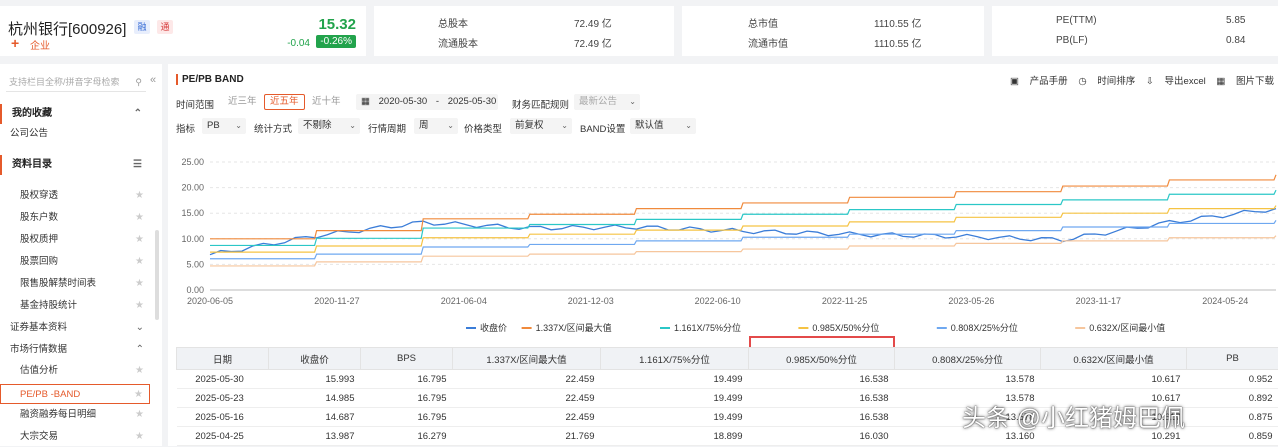 The image size is (1278, 447). What do you see at coordinates (185, 128) in the screenshot?
I see `indicator-label: 指标` at bounding box center [185, 128].